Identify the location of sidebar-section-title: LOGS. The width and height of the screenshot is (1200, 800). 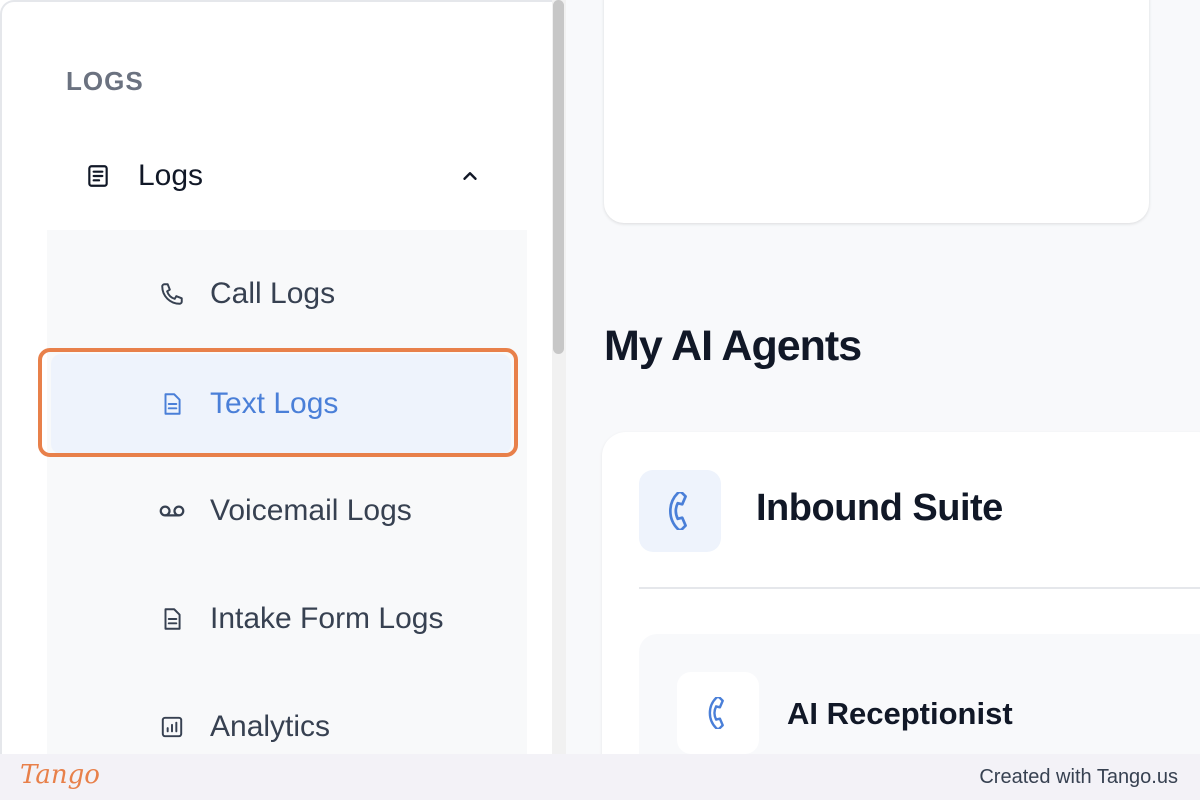
(105, 81).